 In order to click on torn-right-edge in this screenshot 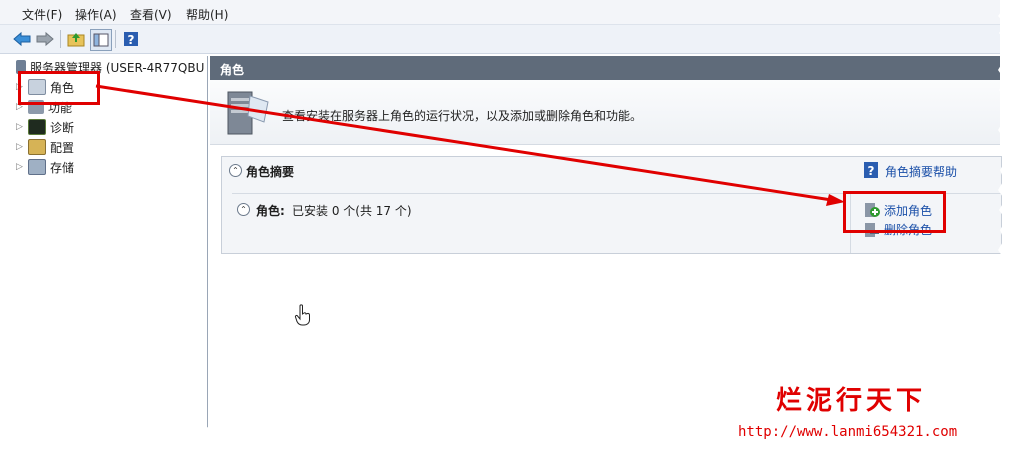, I will do `click(1006, 226)`.